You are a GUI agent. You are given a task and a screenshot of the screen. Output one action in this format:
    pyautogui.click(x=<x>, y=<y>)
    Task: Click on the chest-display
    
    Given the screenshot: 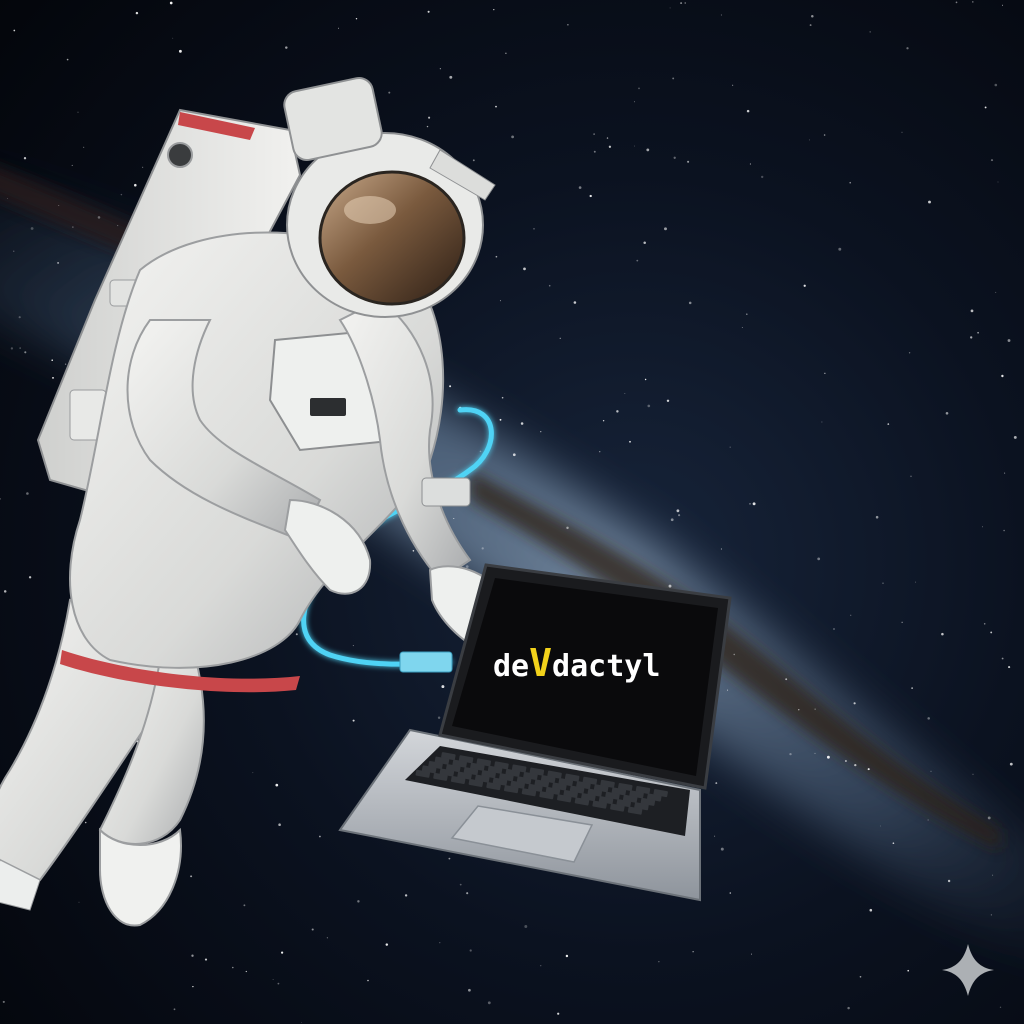 What is the action you would take?
    pyautogui.click(x=328, y=407)
    